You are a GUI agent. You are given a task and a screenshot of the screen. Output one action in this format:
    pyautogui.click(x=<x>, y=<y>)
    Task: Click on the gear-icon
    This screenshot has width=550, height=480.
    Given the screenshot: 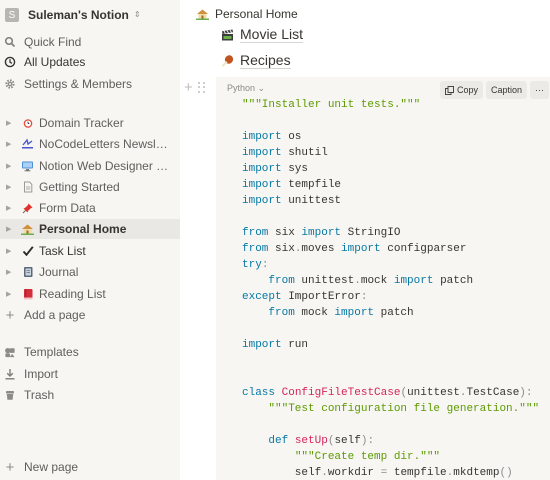 What is the action you would take?
    pyautogui.click(x=10, y=84)
    